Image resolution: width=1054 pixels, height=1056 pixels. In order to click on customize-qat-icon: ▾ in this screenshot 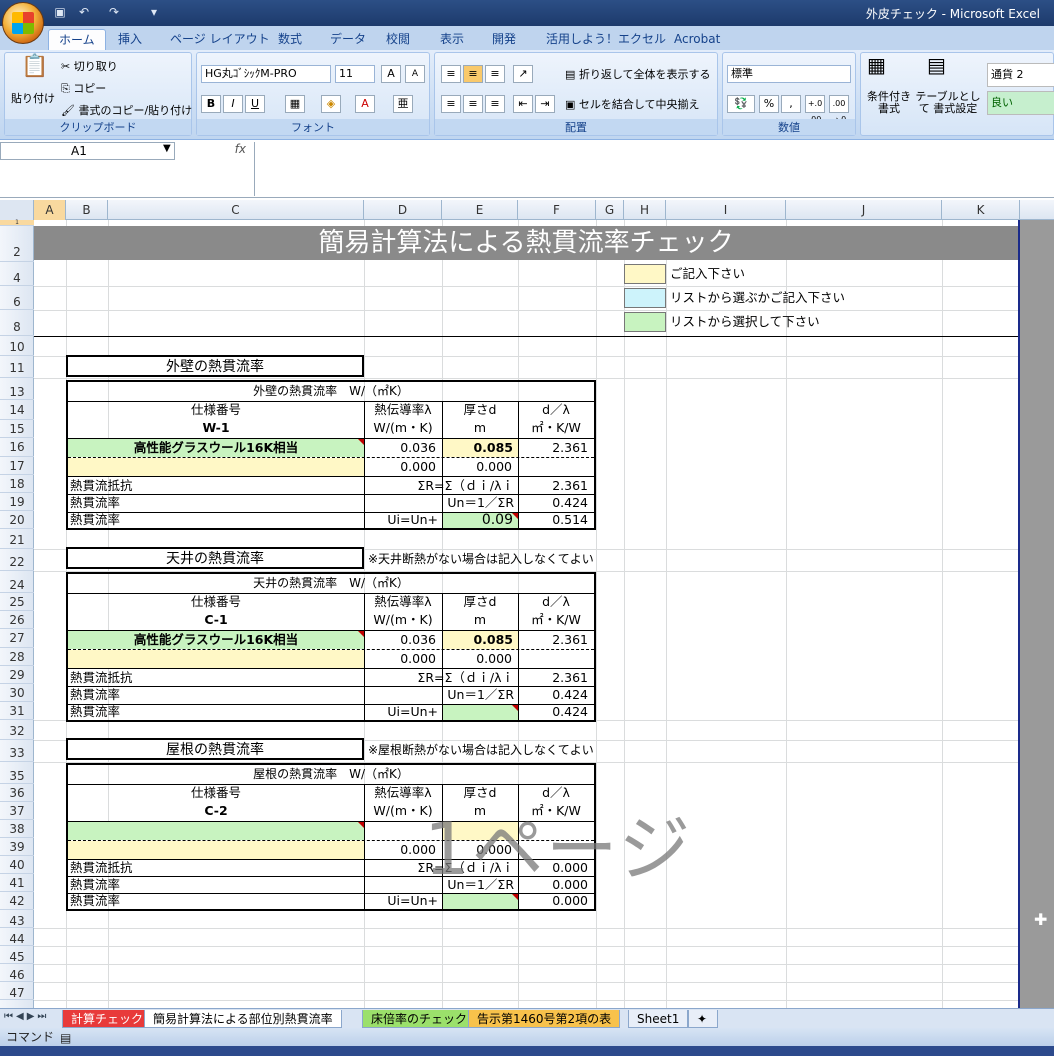, I will do `click(154, 12)`.